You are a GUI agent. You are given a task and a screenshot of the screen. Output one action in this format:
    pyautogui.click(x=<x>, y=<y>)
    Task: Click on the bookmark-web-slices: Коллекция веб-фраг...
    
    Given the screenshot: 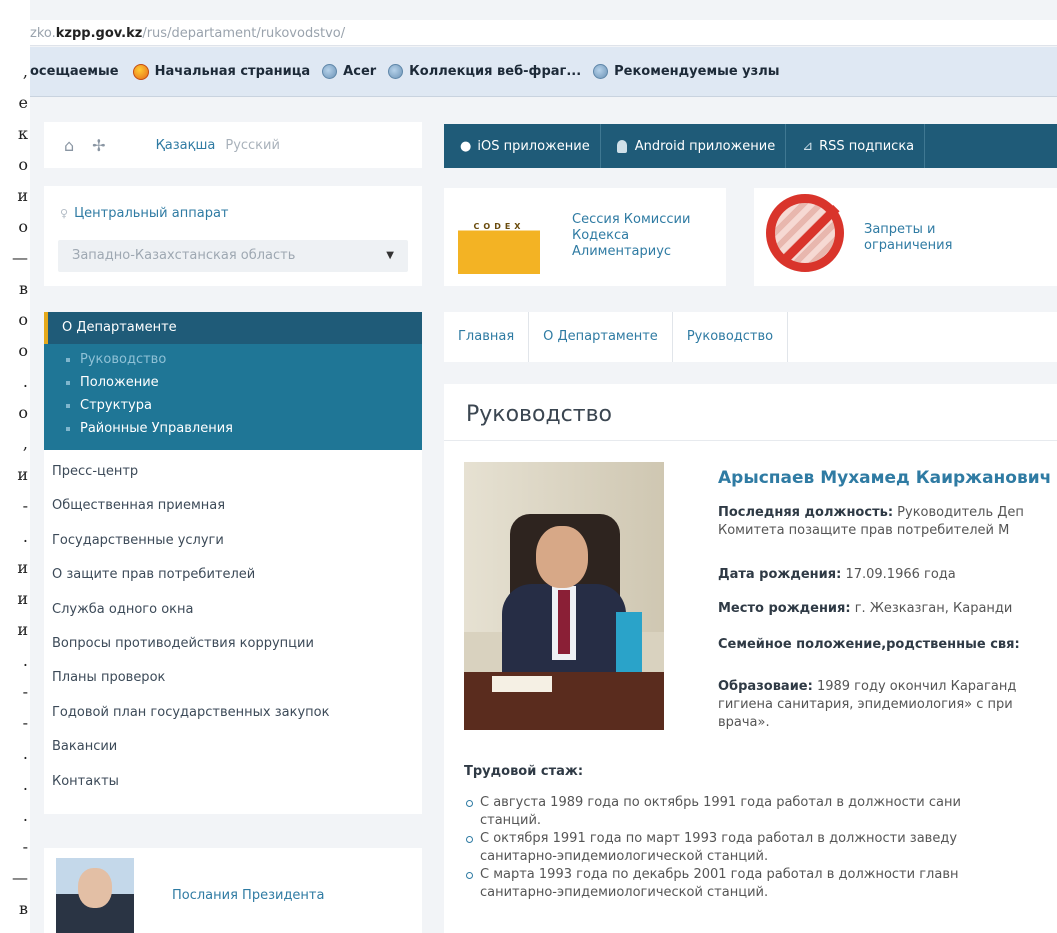 What is the action you would take?
    pyautogui.click(x=484, y=71)
    